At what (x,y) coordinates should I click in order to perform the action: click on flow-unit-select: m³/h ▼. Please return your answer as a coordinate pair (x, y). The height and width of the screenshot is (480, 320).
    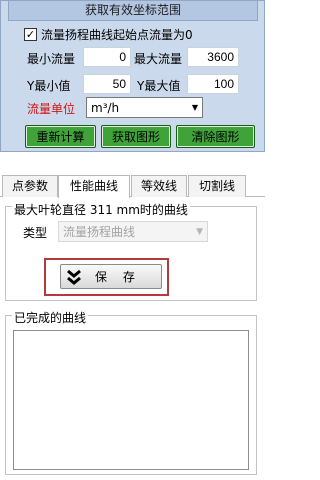
    Looking at the image, I should click on (144, 107).